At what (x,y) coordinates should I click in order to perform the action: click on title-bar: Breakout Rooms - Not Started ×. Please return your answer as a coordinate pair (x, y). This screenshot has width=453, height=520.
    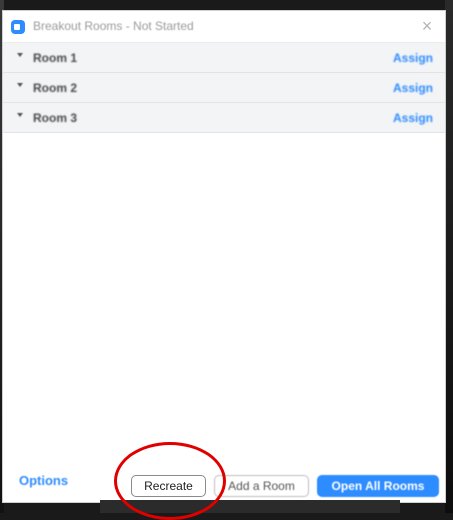
    Looking at the image, I should click on (224, 27).